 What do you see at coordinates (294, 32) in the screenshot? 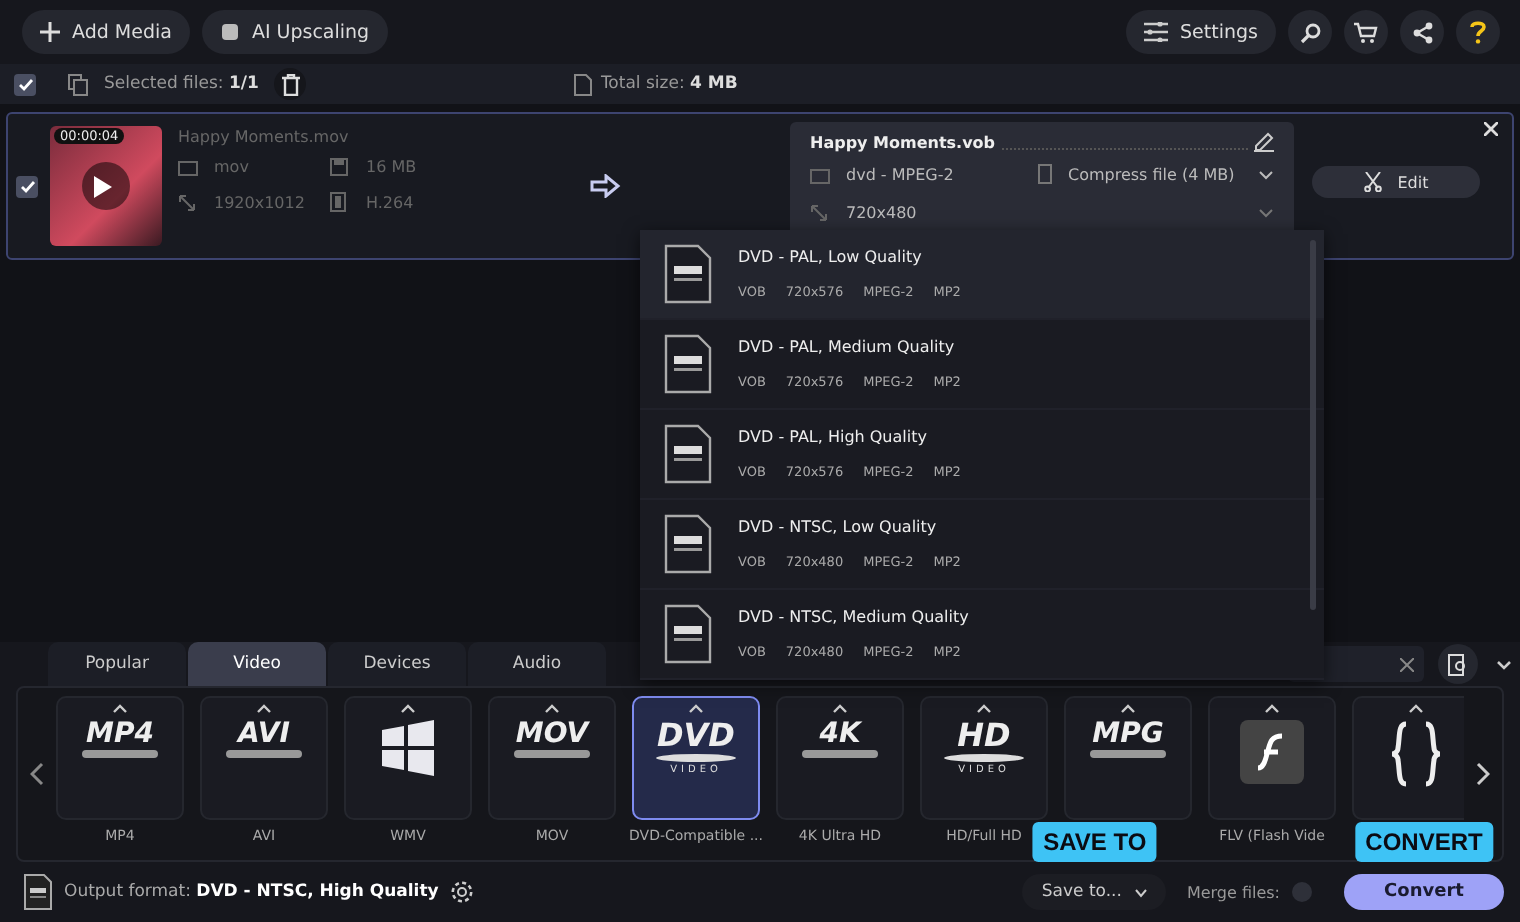
I see `ai-upscaling-button: AI Upscaling` at bounding box center [294, 32].